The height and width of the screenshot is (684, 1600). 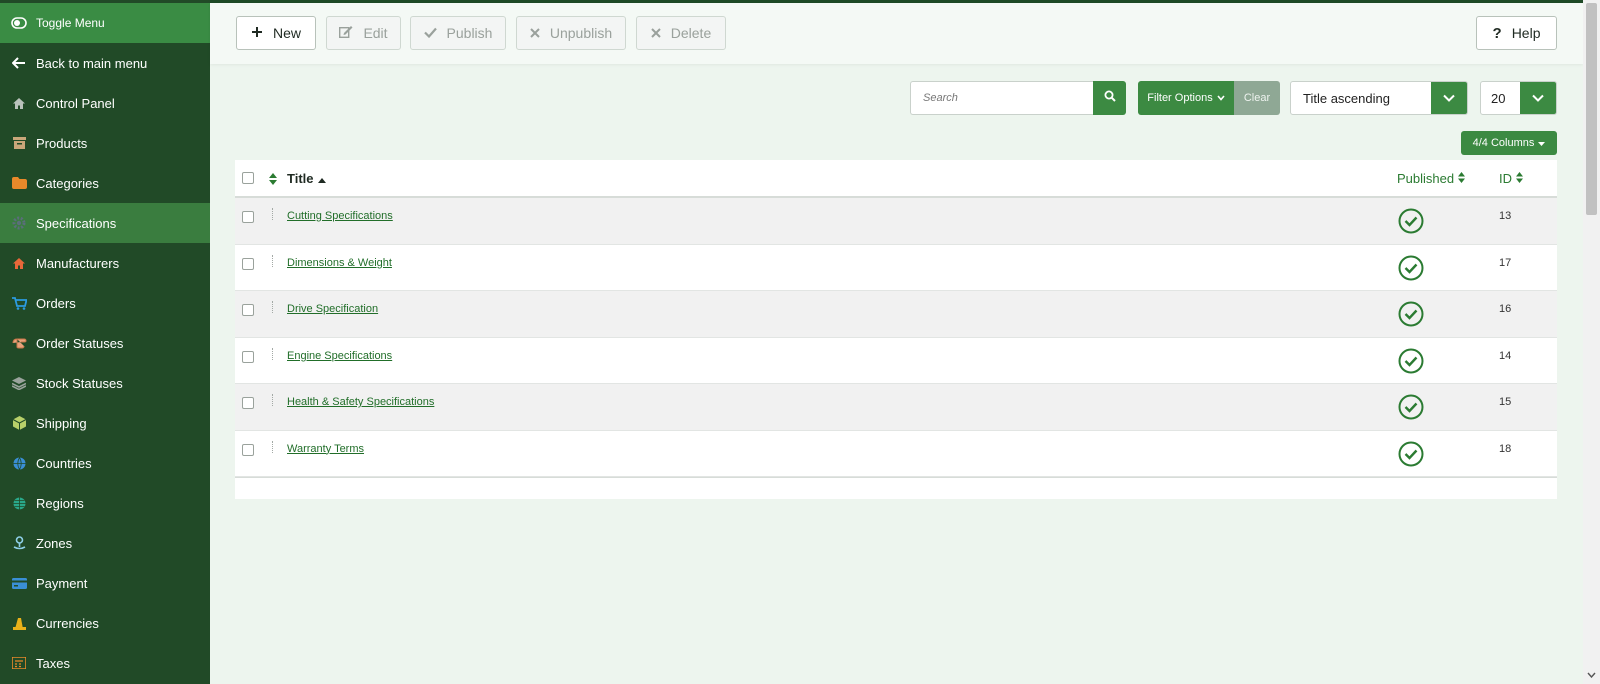 I want to click on row-title-link: Cutting Specifications, so click(x=340, y=216).